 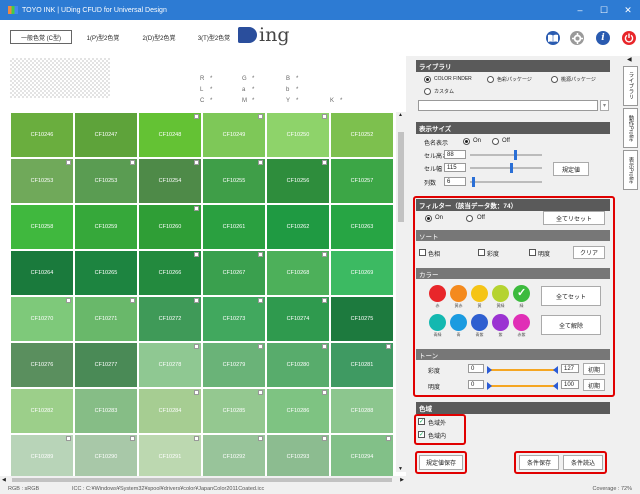 I want to click on horizontal-scrollbar: ◀ ▶, so click(x=203, y=480).